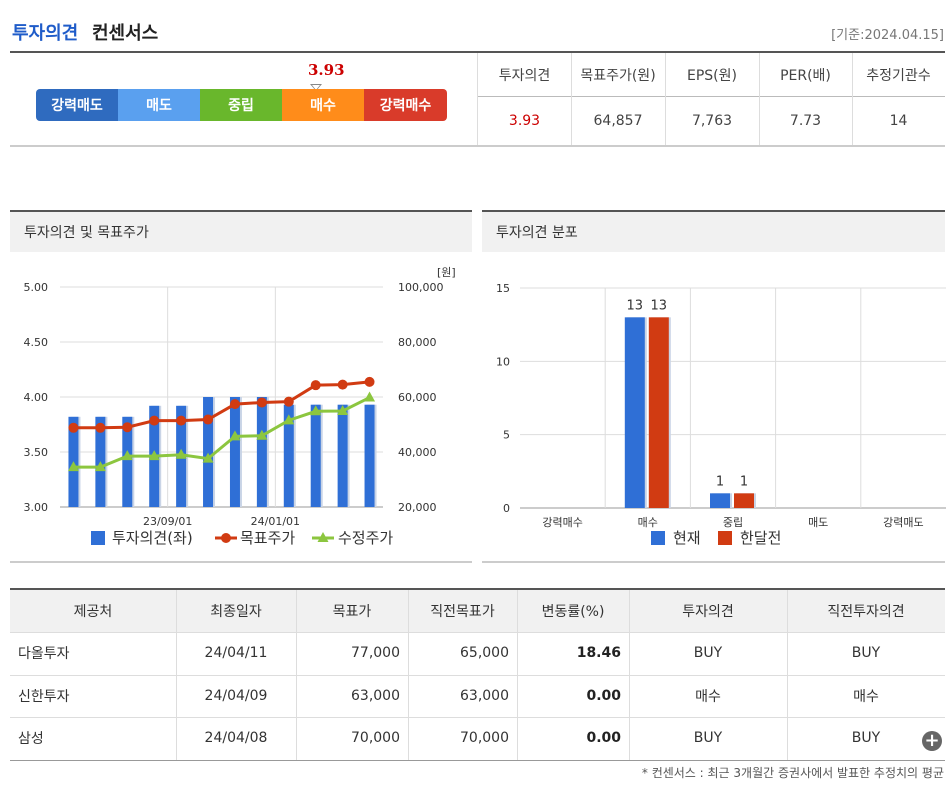  Describe the element at coordinates (805, 121) in the screenshot. I see `summary-value-per: 7.73` at that location.